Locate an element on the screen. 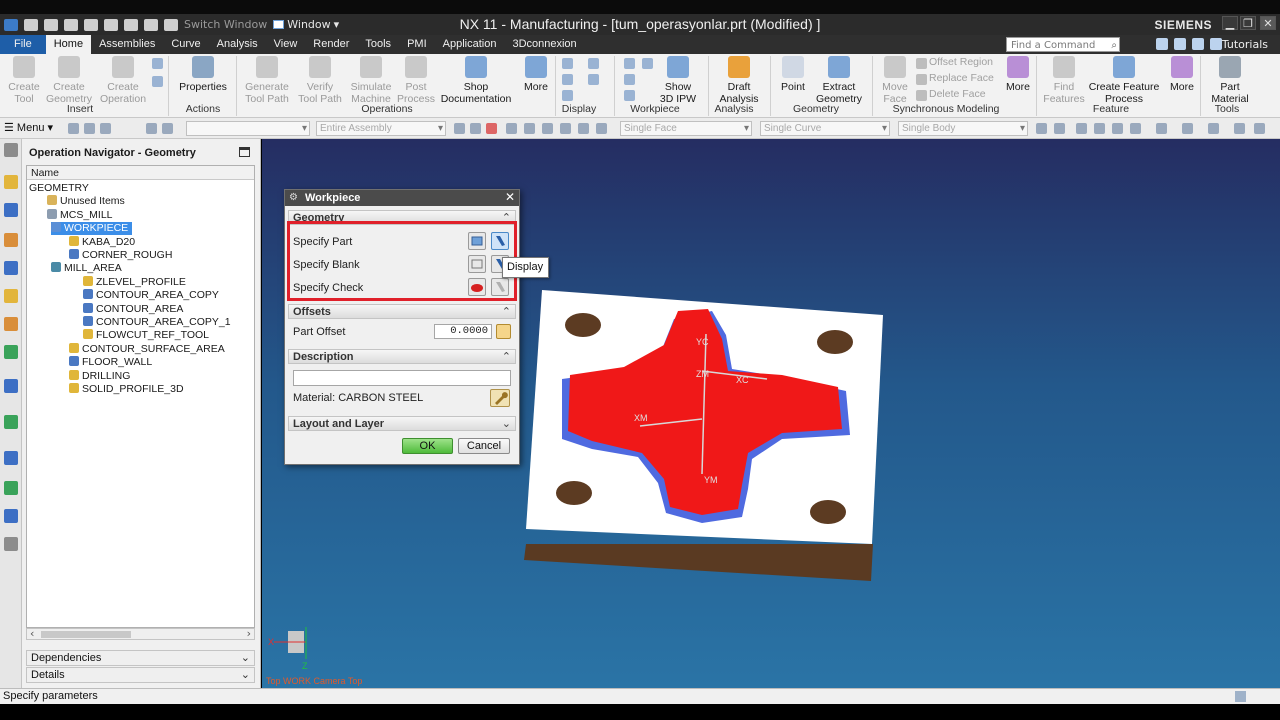 The height and width of the screenshot is (720, 1280). tab-pmi: PMI is located at coordinates (417, 44).